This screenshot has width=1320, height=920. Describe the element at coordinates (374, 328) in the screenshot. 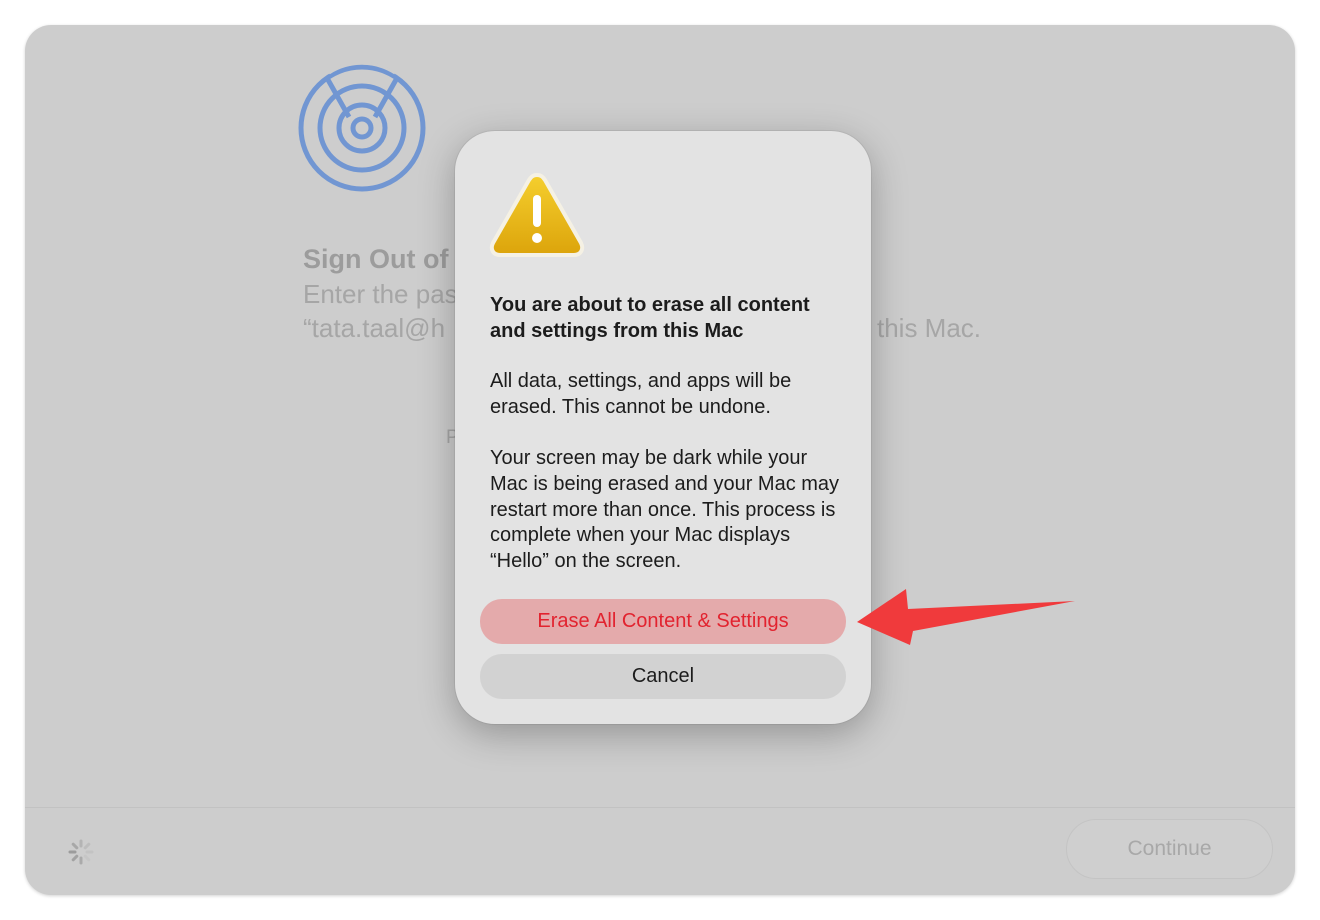

I see `account-email: “tata.taal@h` at that location.